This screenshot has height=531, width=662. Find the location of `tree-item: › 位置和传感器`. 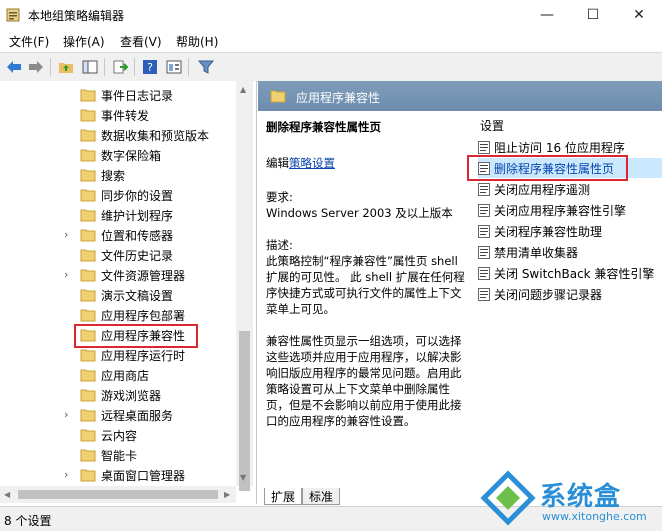

tree-item: › 位置和传感器 is located at coordinates (118, 235).